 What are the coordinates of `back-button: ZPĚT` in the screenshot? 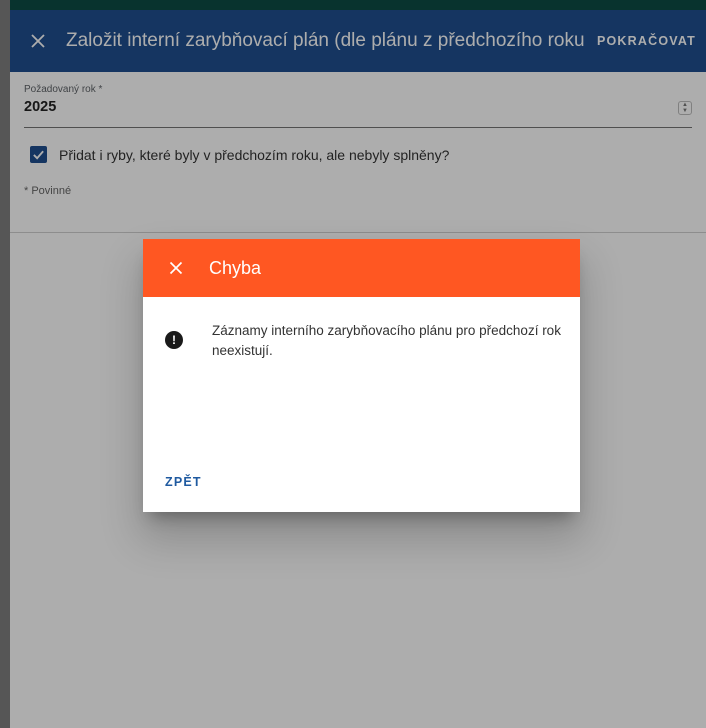 It's located at (183, 482).